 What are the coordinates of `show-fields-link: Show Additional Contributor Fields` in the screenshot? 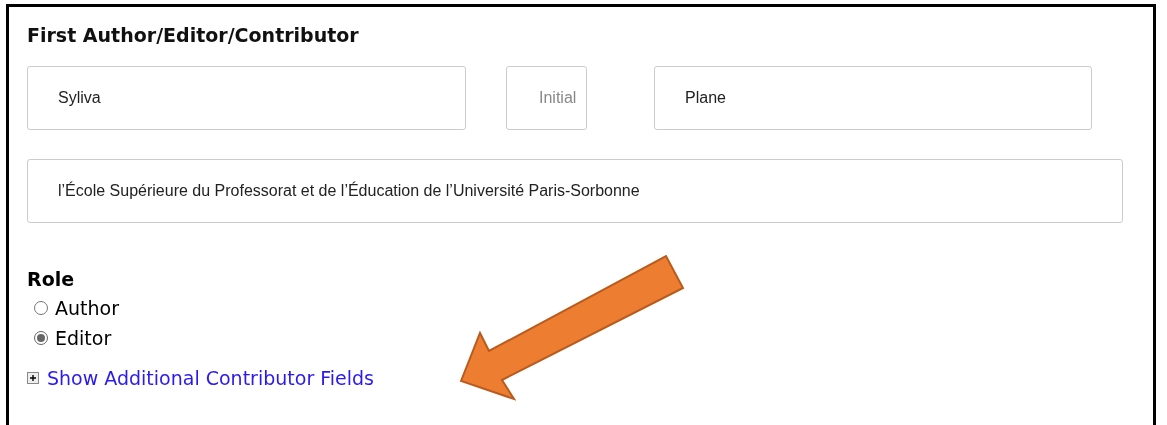 It's located at (210, 378).